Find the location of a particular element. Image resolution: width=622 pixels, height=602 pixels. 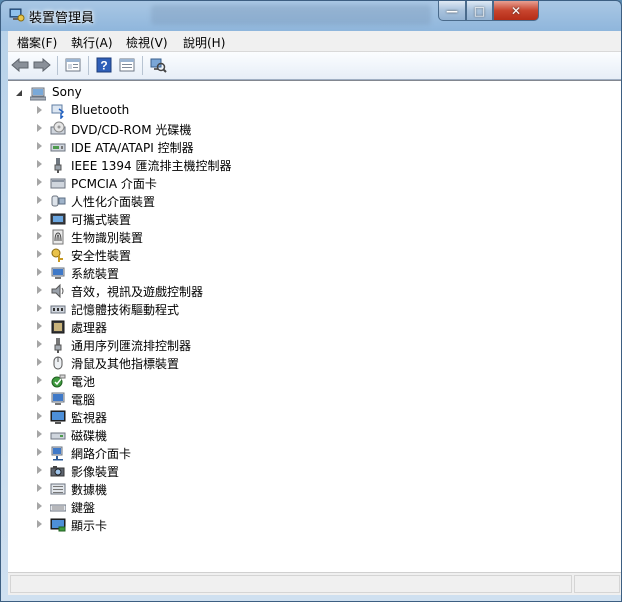

menu-file: 檔案(F) is located at coordinates (37, 42).